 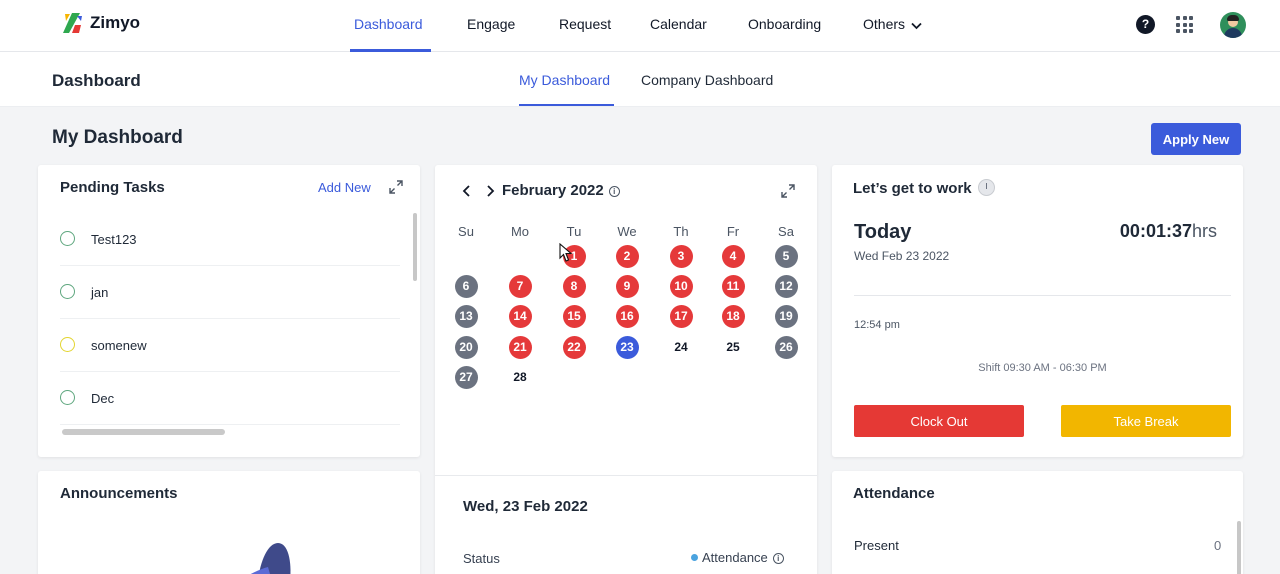 What do you see at coordinates (103, 398) in the screenshot?
I see `task-label: Dec` at bounding box center [103, 398].